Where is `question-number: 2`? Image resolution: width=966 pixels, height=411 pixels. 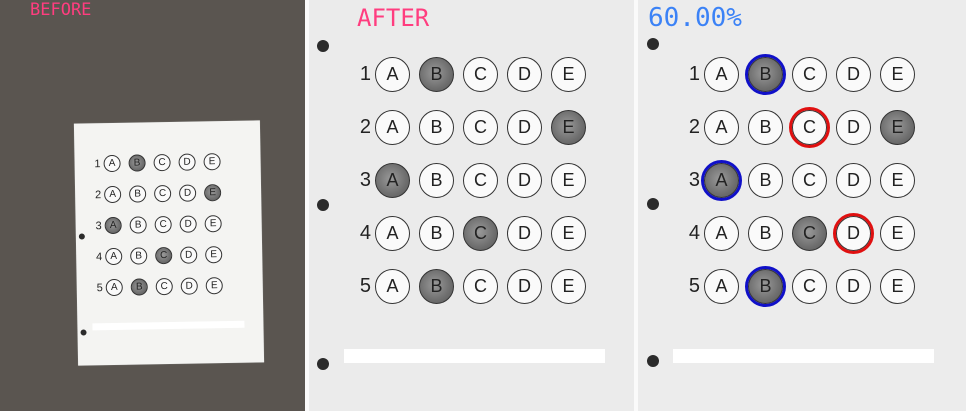
question-number: 2 is located at coordinates (694, 127).